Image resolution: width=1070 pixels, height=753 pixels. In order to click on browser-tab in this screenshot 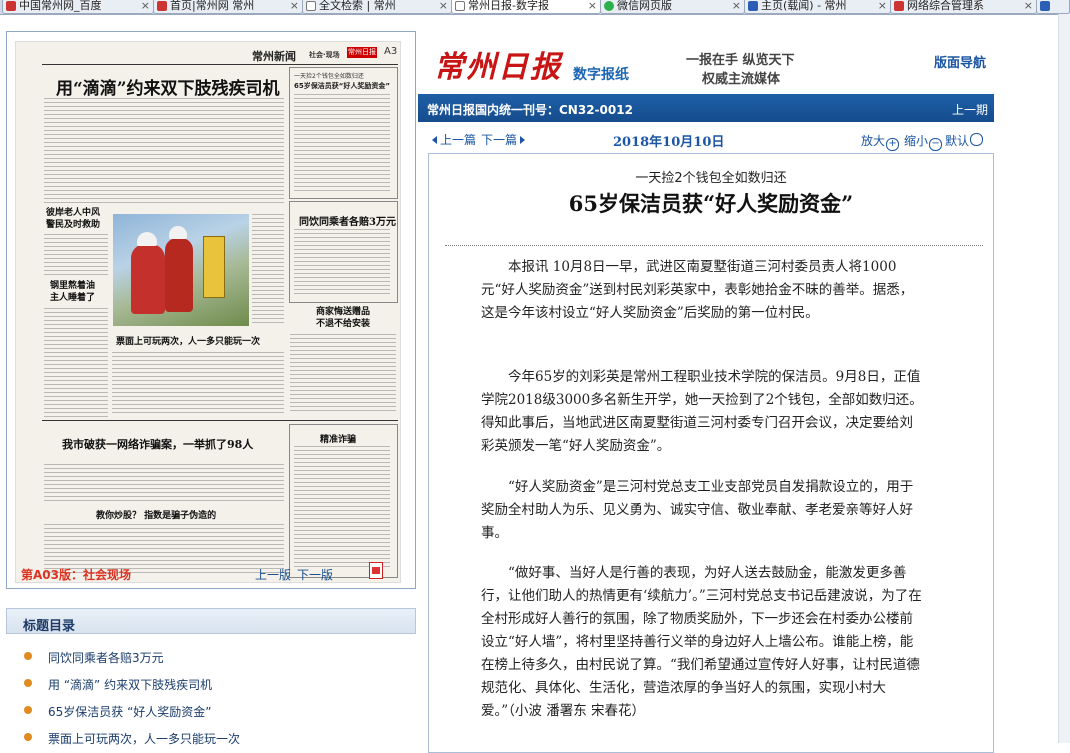, I will do `click(1053, 7)`.